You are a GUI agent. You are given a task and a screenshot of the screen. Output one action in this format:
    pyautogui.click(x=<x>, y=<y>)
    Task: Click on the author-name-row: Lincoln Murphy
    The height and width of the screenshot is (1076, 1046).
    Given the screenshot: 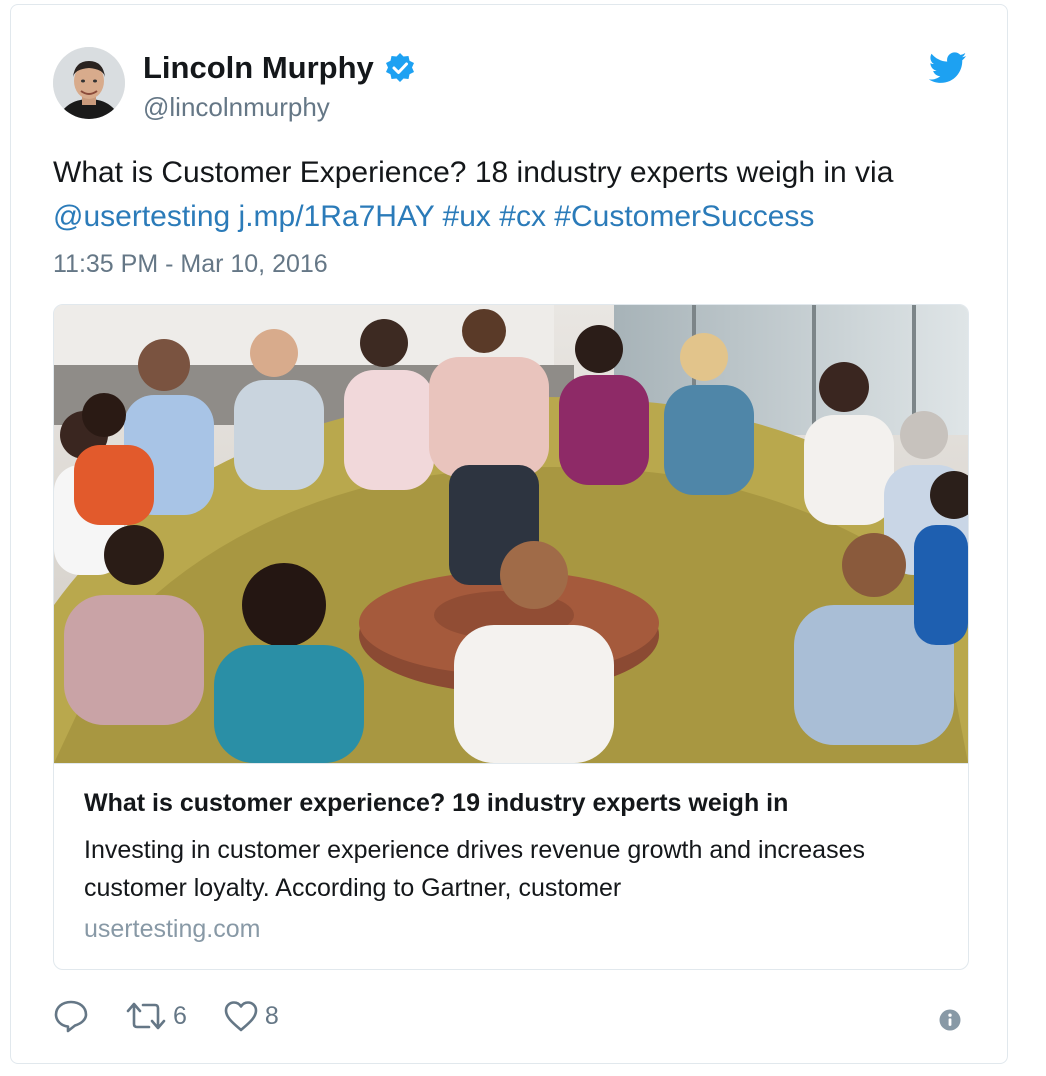 What is the action you would take?
    pyautogui.click(x=279, y=68)
    